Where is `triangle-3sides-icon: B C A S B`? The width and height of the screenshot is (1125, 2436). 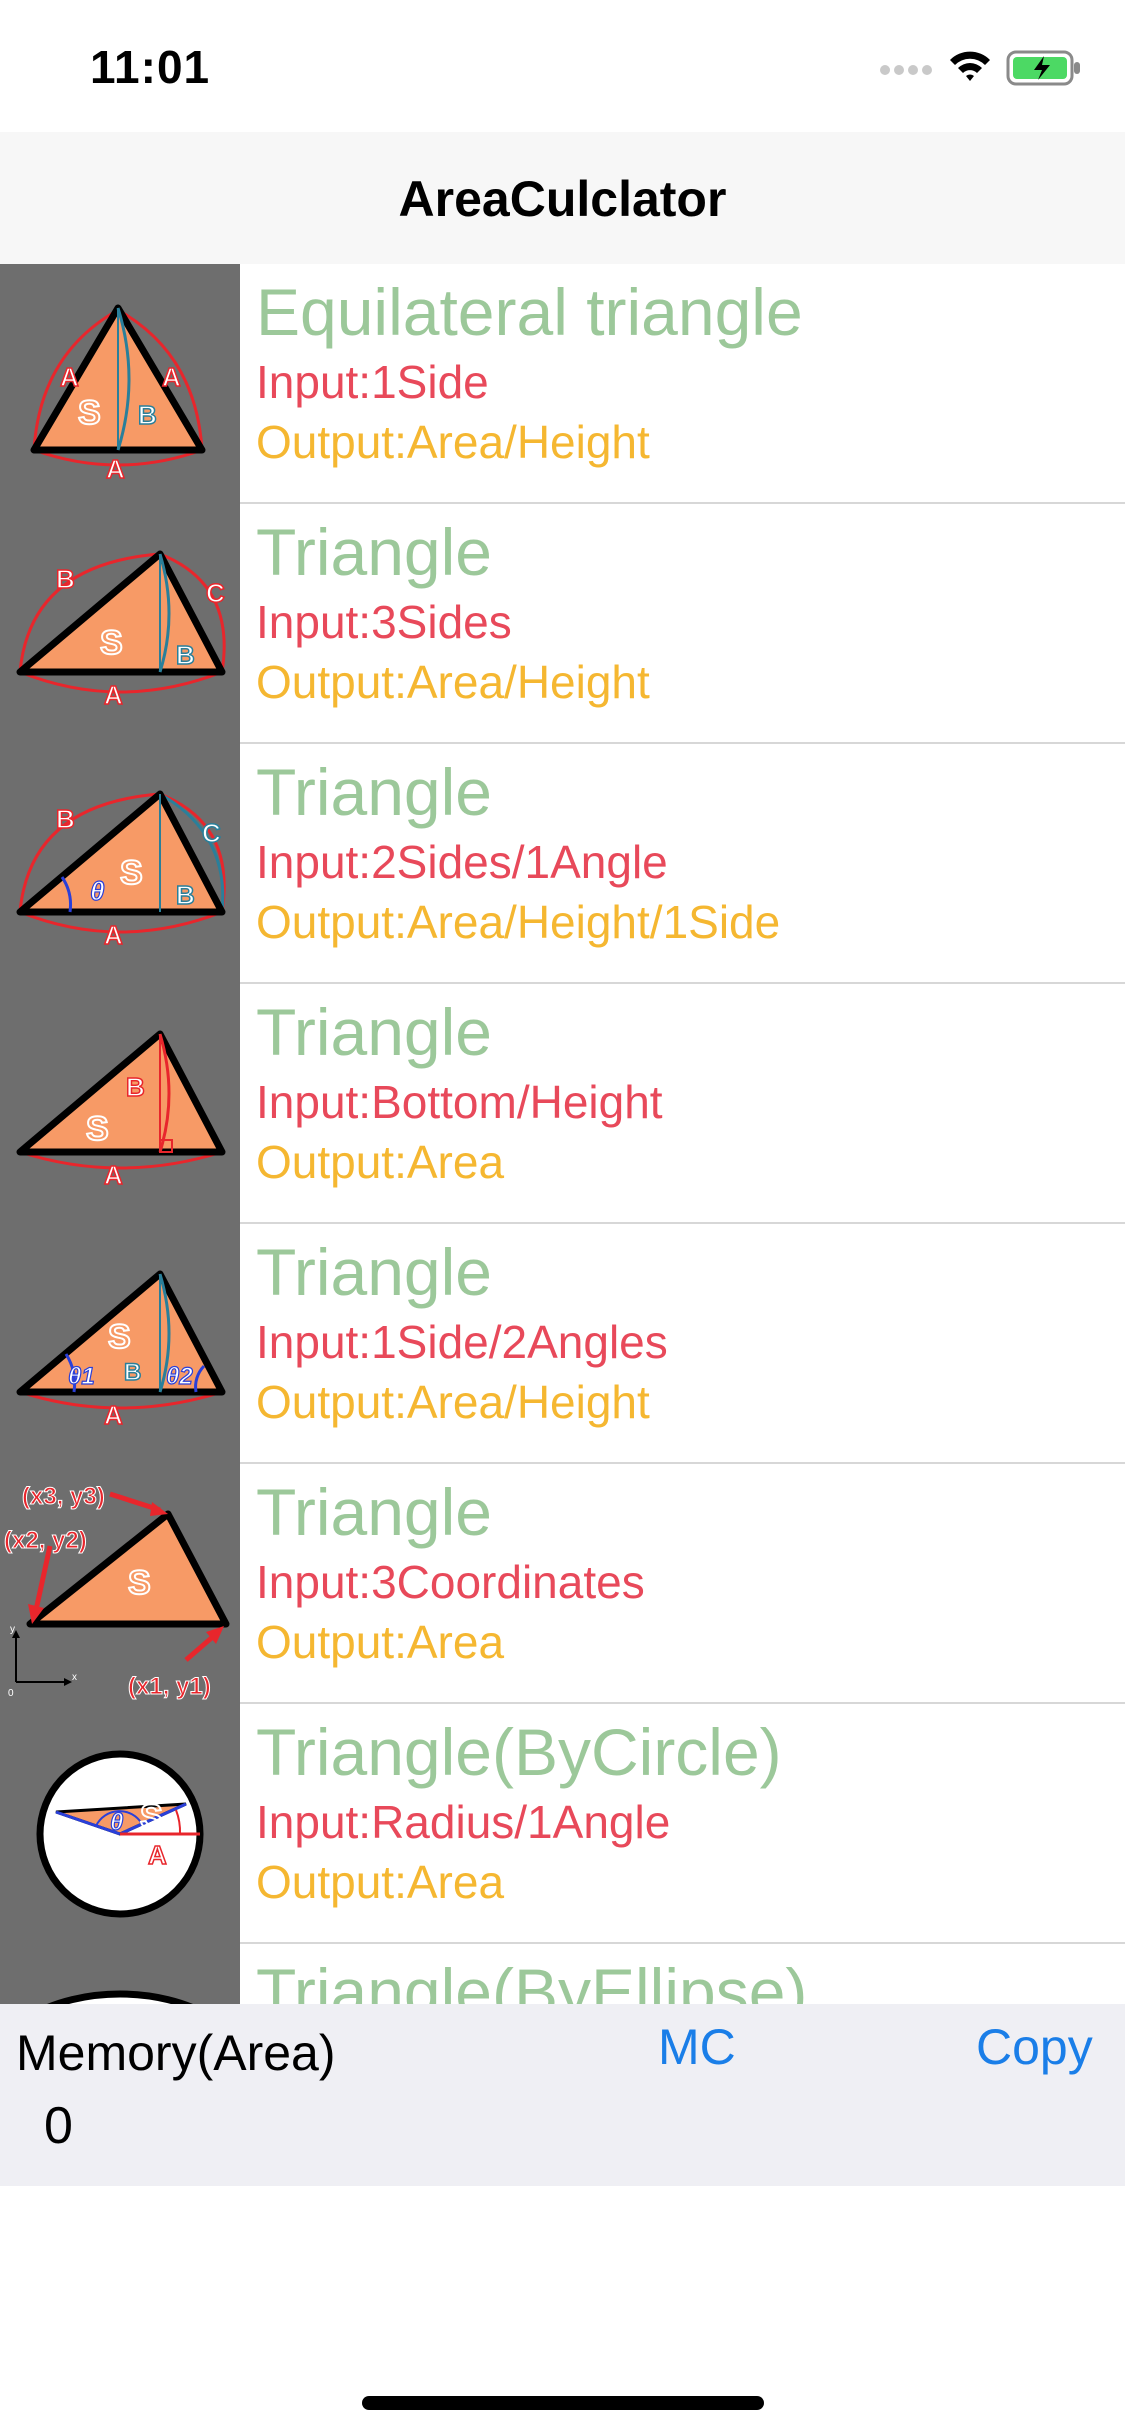
triangle-3sides-icon: B C A S B is located at coordinates (120, 624).